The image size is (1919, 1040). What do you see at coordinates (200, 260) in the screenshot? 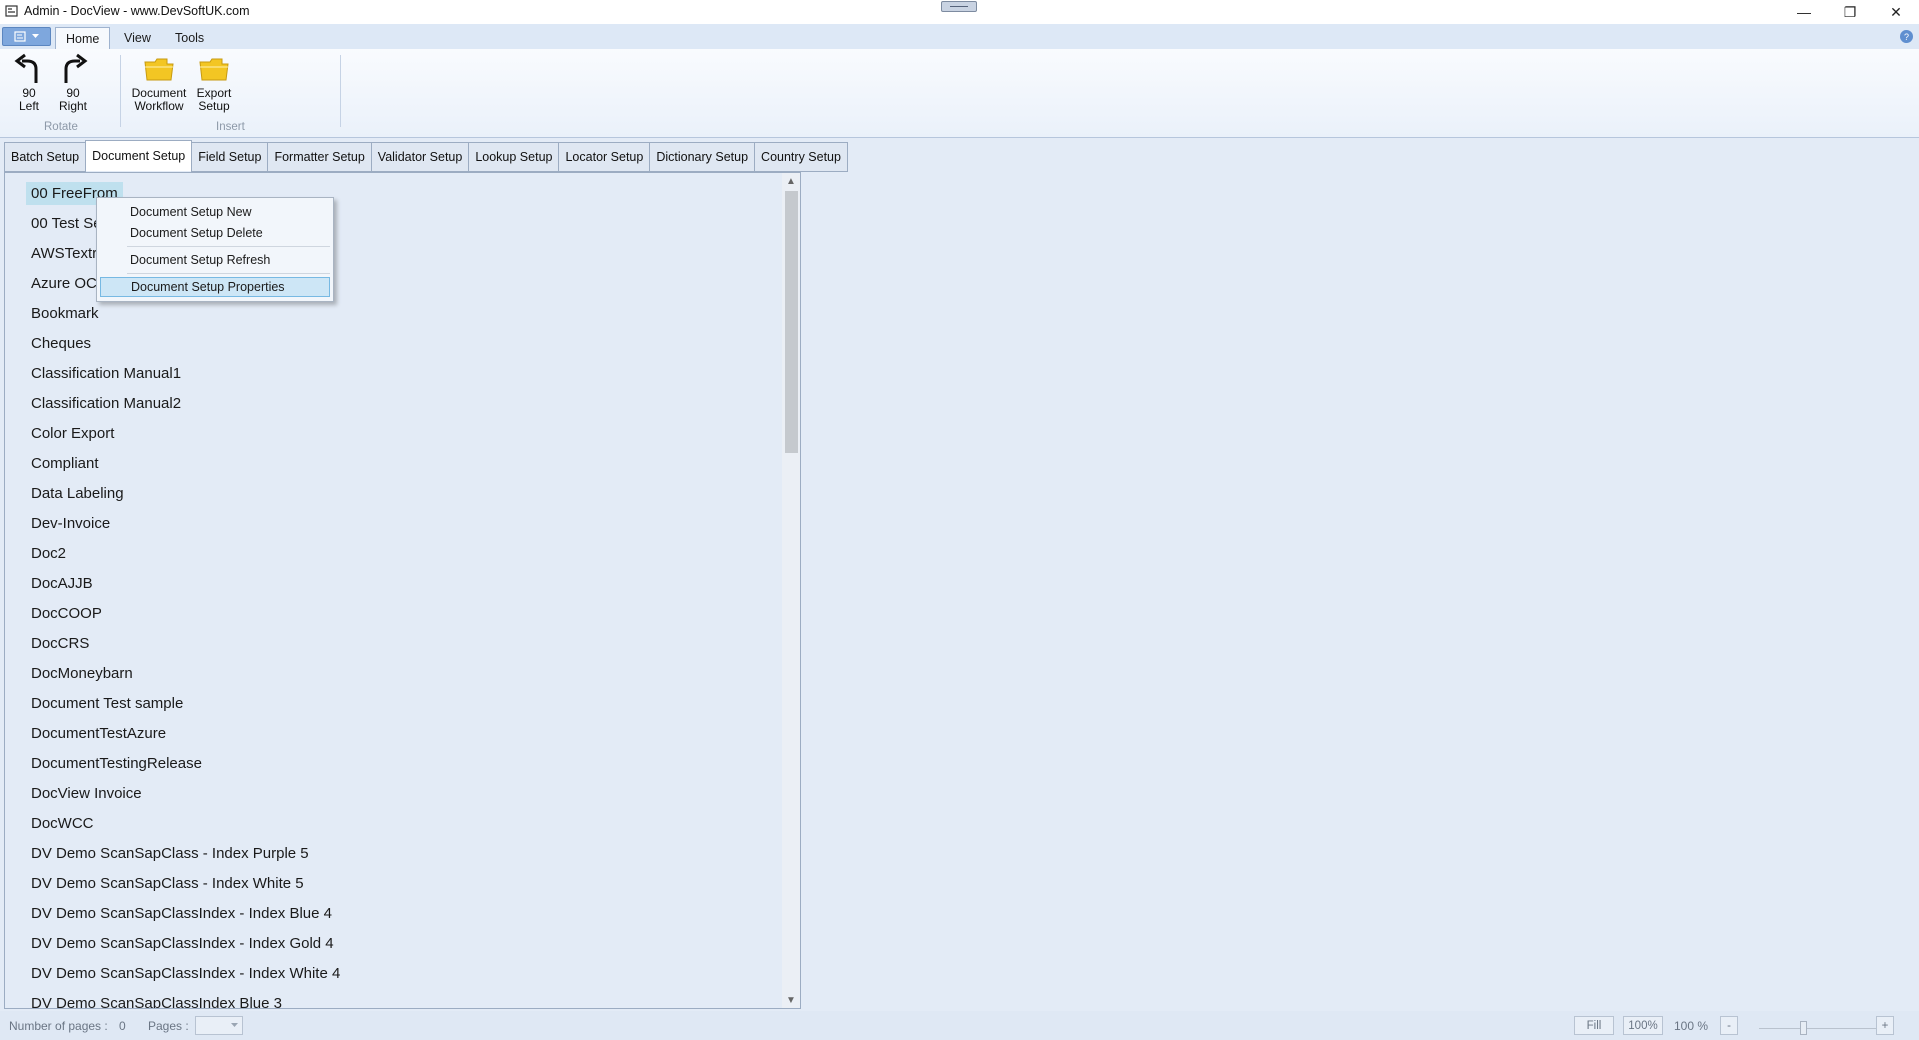
I see `context-item-label: Document Setup Refresh` at bounding box center [200, 260].